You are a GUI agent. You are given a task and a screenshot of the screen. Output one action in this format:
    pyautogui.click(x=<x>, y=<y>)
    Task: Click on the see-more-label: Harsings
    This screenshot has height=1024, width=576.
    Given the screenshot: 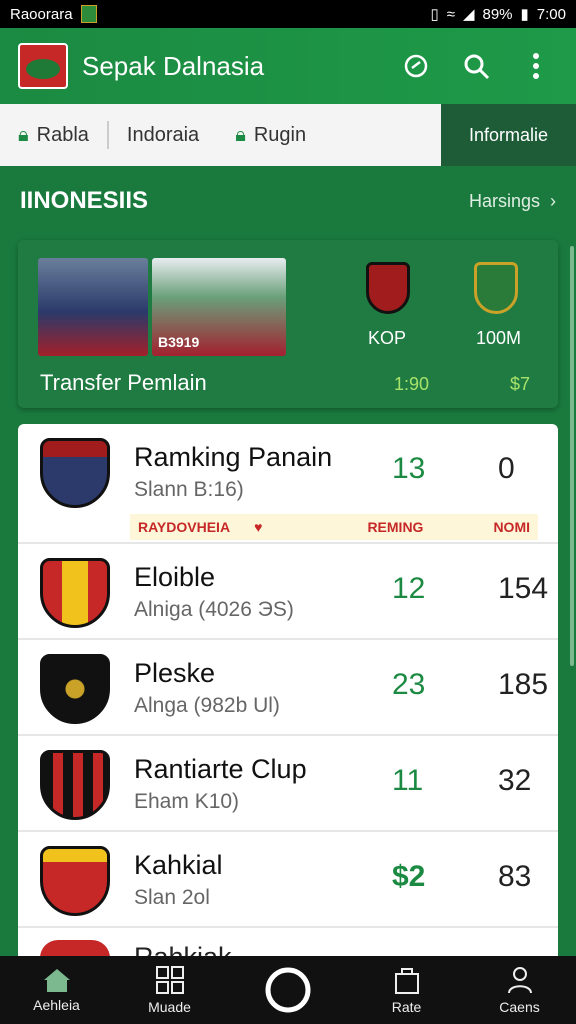 What is the action you would take?
    pyautogui.click(x=504, y=200)
    